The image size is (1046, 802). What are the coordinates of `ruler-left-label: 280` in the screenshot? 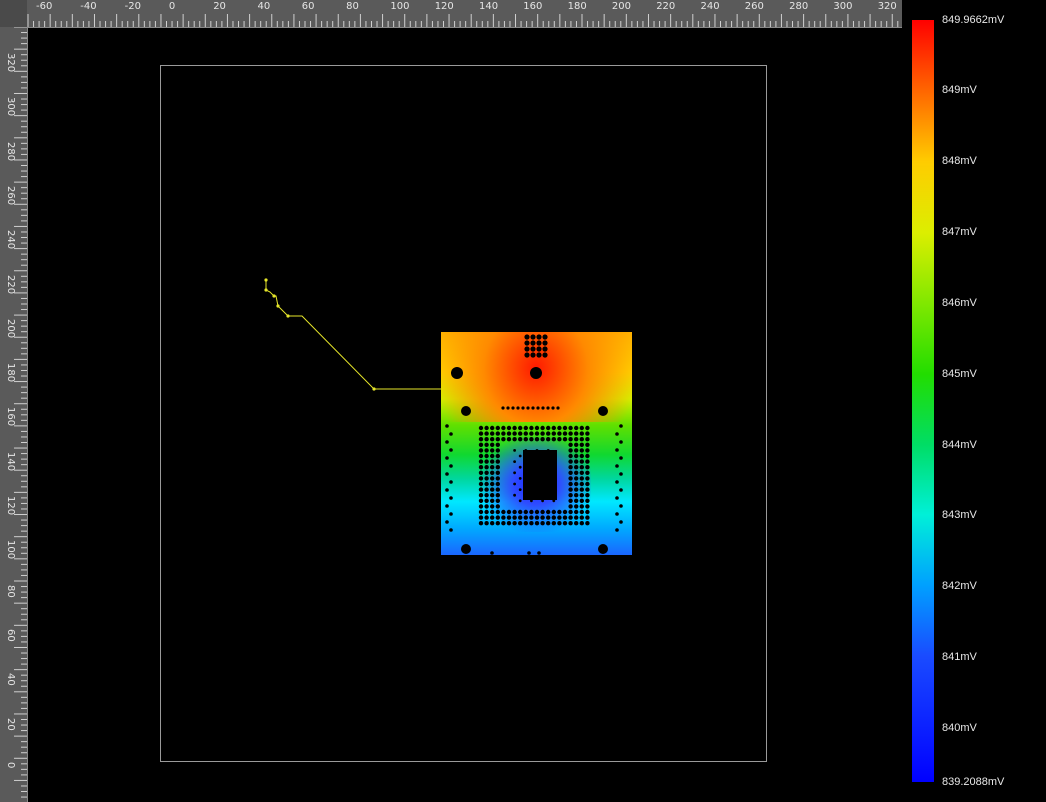 It's located at (10, 151).